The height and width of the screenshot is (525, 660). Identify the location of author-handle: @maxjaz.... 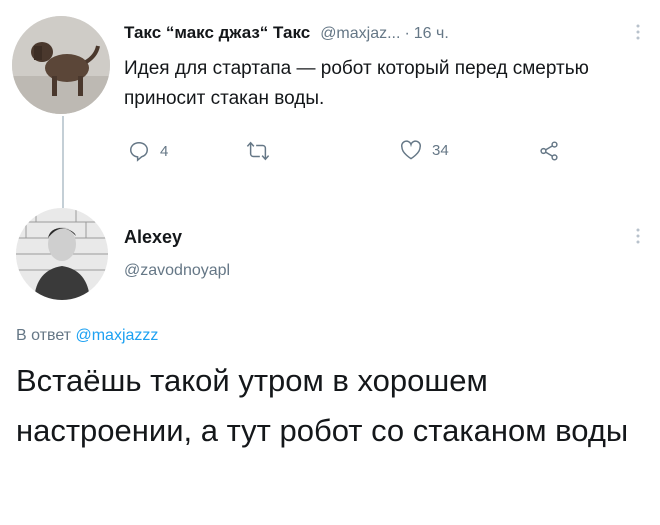
(360, 34).